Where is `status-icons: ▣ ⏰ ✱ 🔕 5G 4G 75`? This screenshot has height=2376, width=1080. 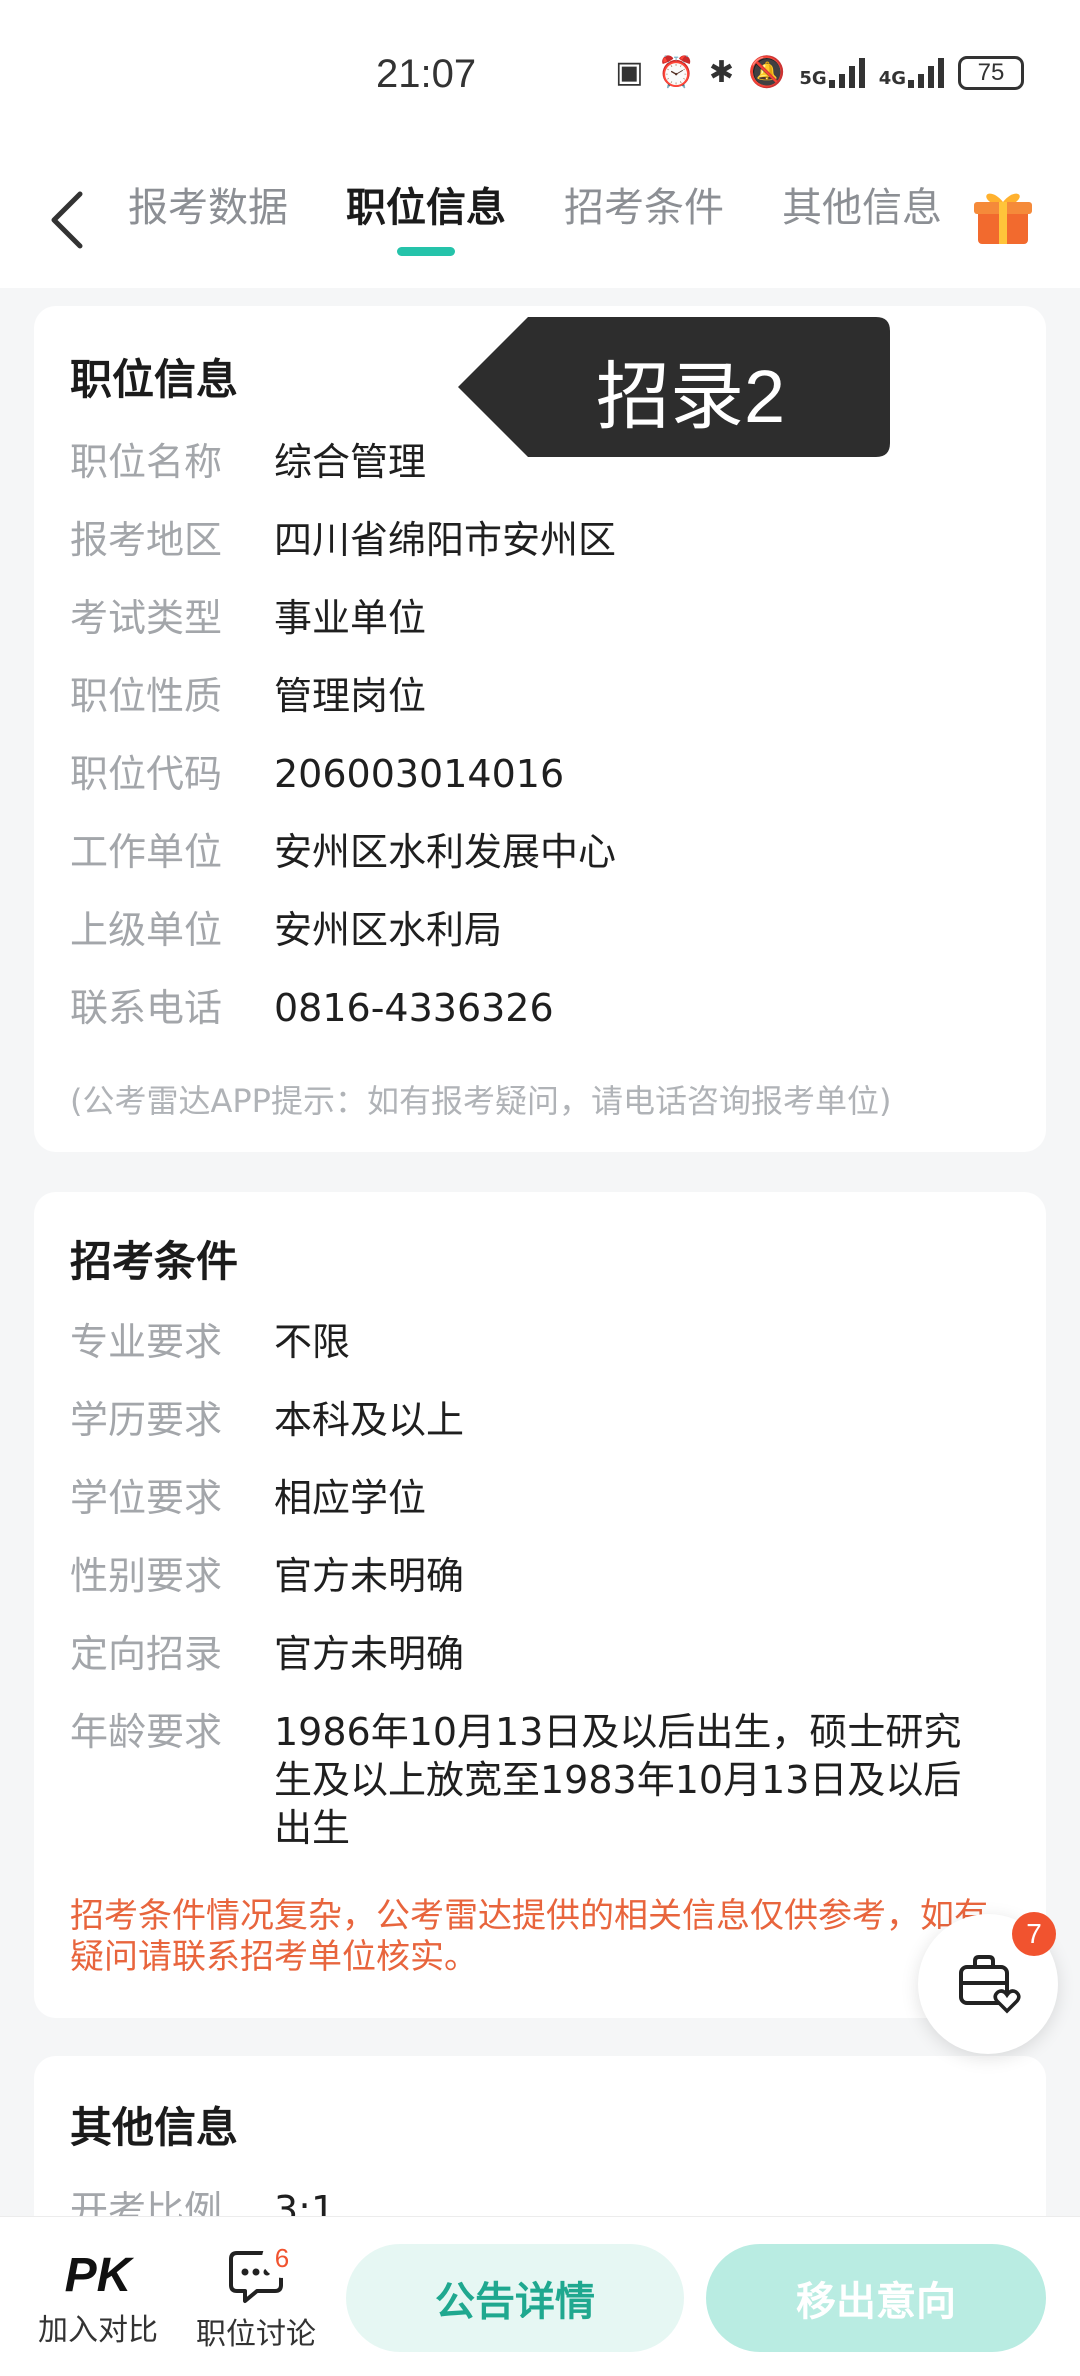
status-icons: ▣ ⏰ ✱ 🔕 5G 4G 75 is located at coordinates (819, 73).